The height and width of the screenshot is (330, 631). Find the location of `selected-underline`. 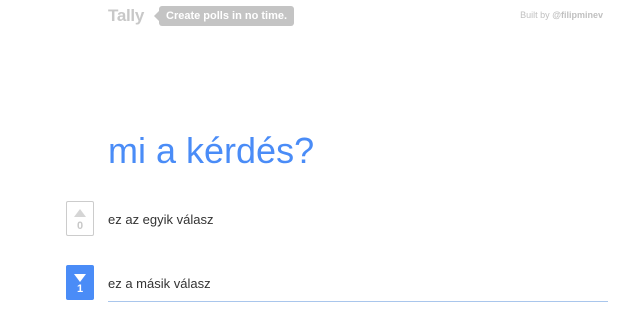

selected-underline is located at coordinates (358, 301).